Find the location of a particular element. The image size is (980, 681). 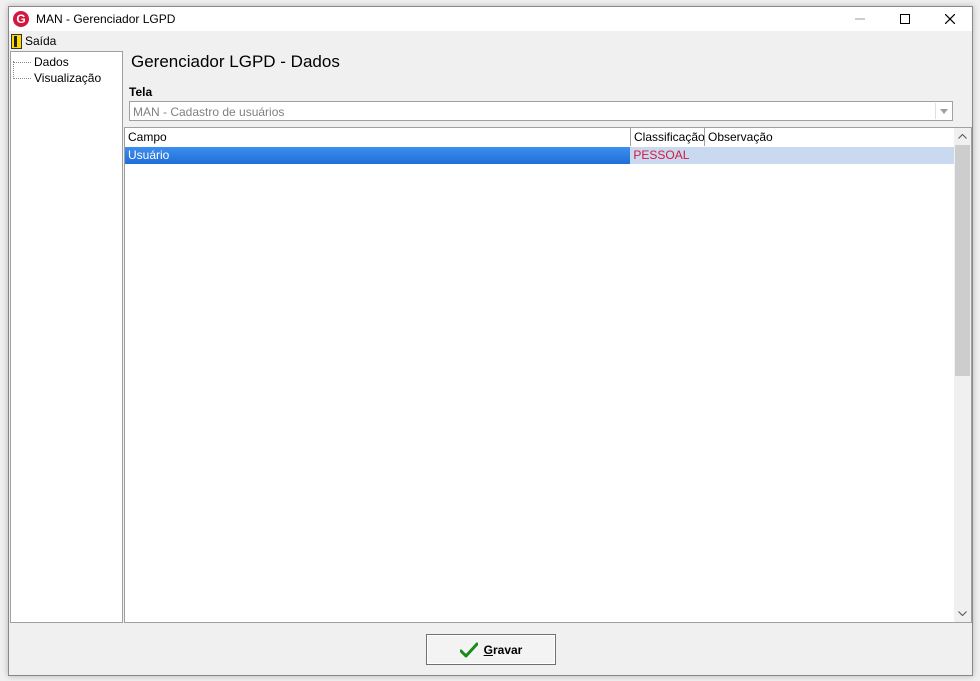

tree-item-visualizacao: Visualização is located at coordinates (57, 78).